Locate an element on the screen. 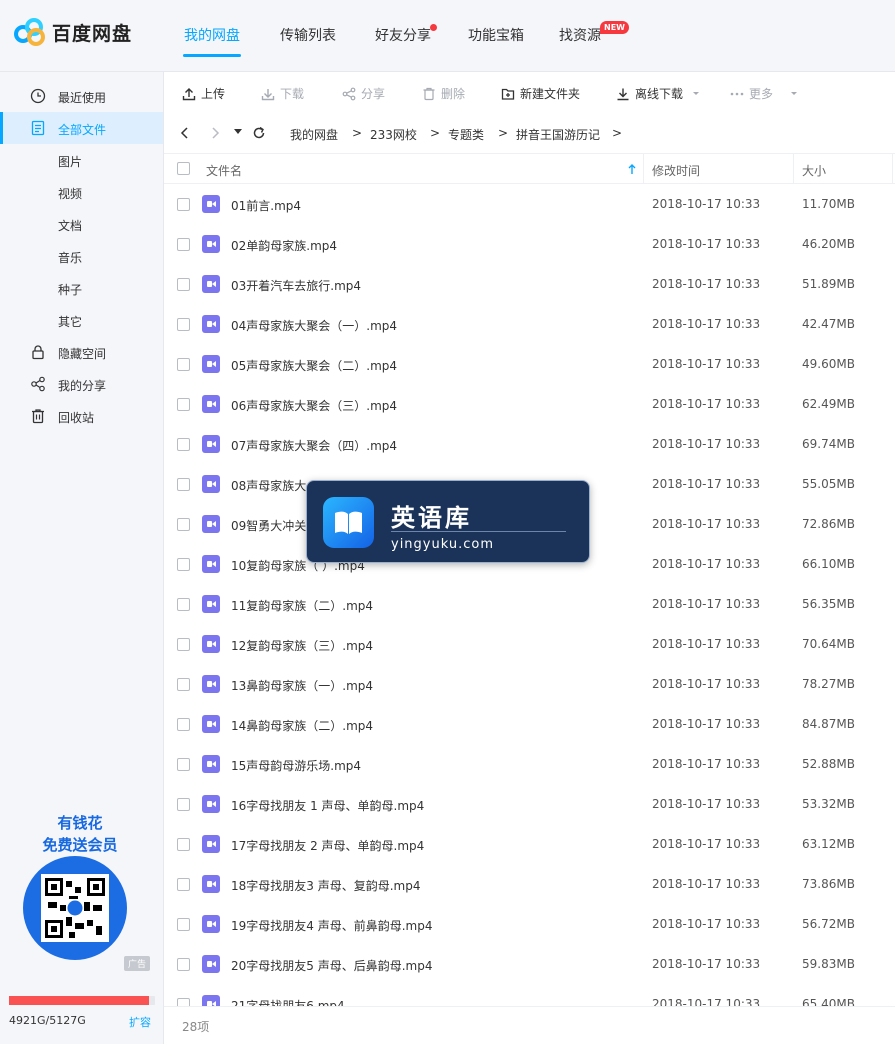 This screenshot has height=1044, width=895. table-row: 12复韵母家族（三）.mp4 2018-10-17 10:33 70.64MB is located at coordinates (529, 644).